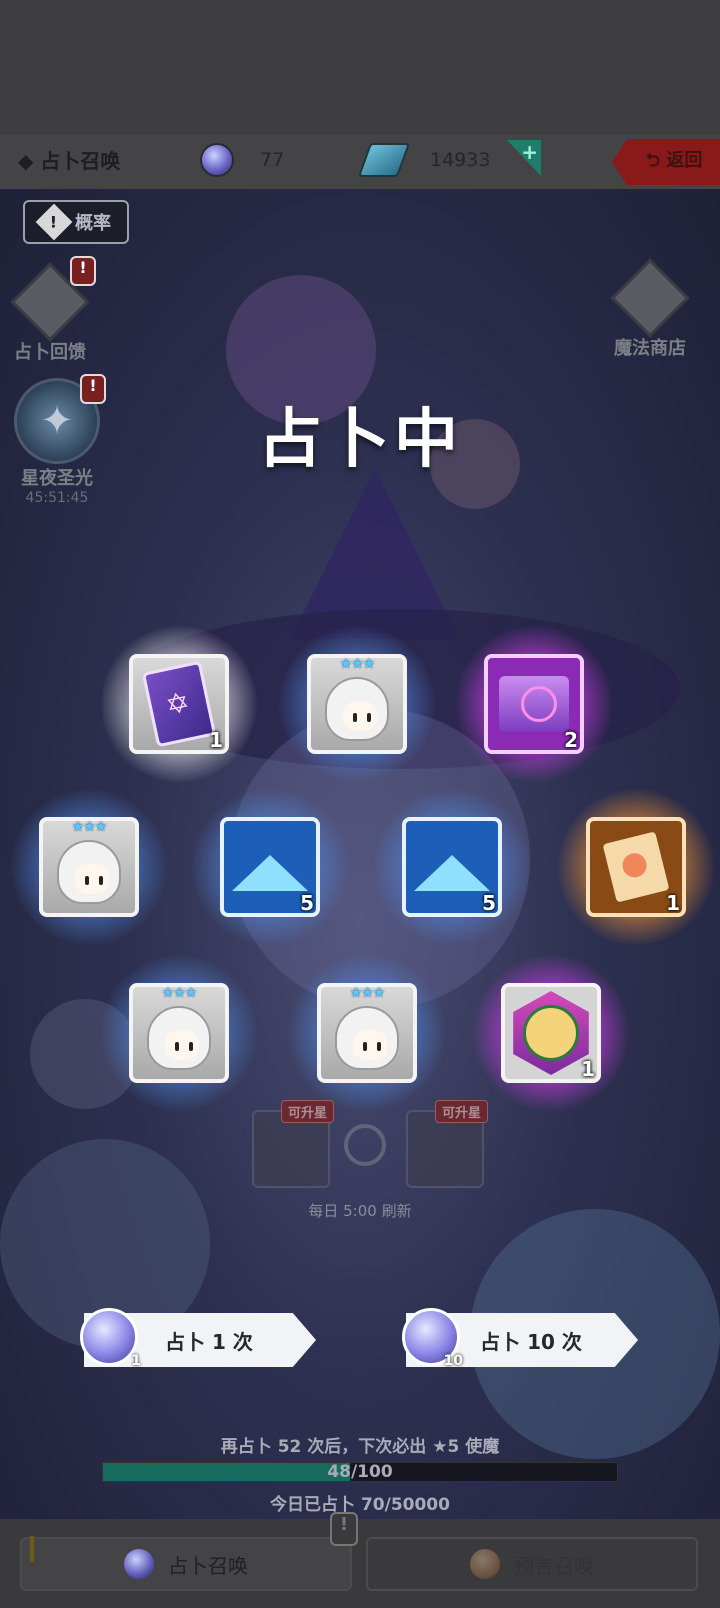 The image size is (720, 1608). Describe the element at coordinates (531, 1341) in the screenshot. I see `summon-ten-label: 占卜 10 次` at that location.